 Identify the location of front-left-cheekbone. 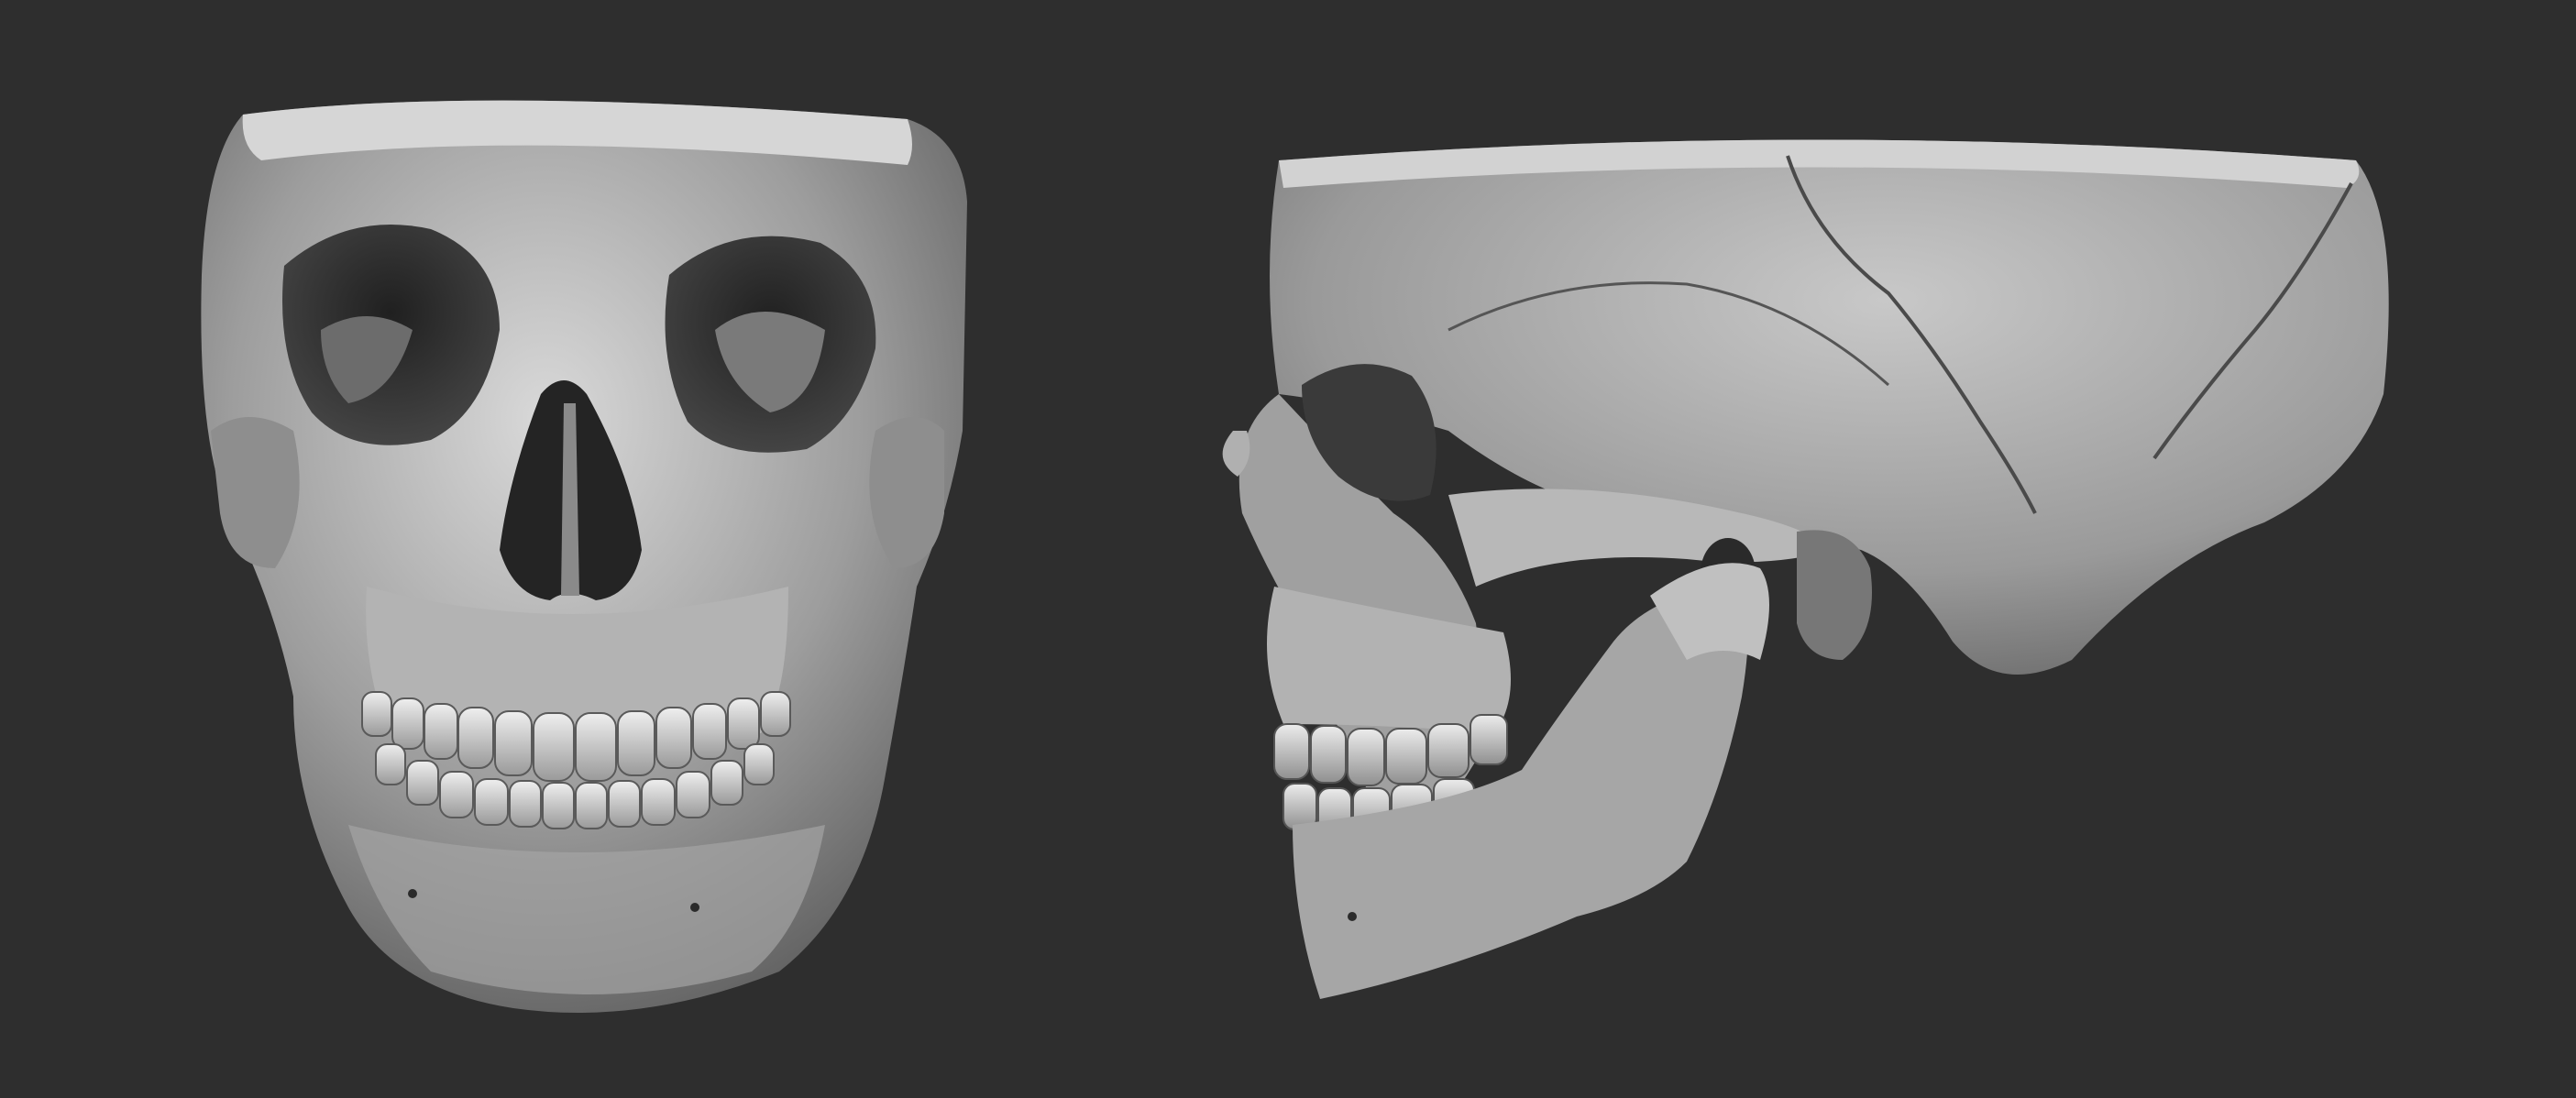
(255, 492).